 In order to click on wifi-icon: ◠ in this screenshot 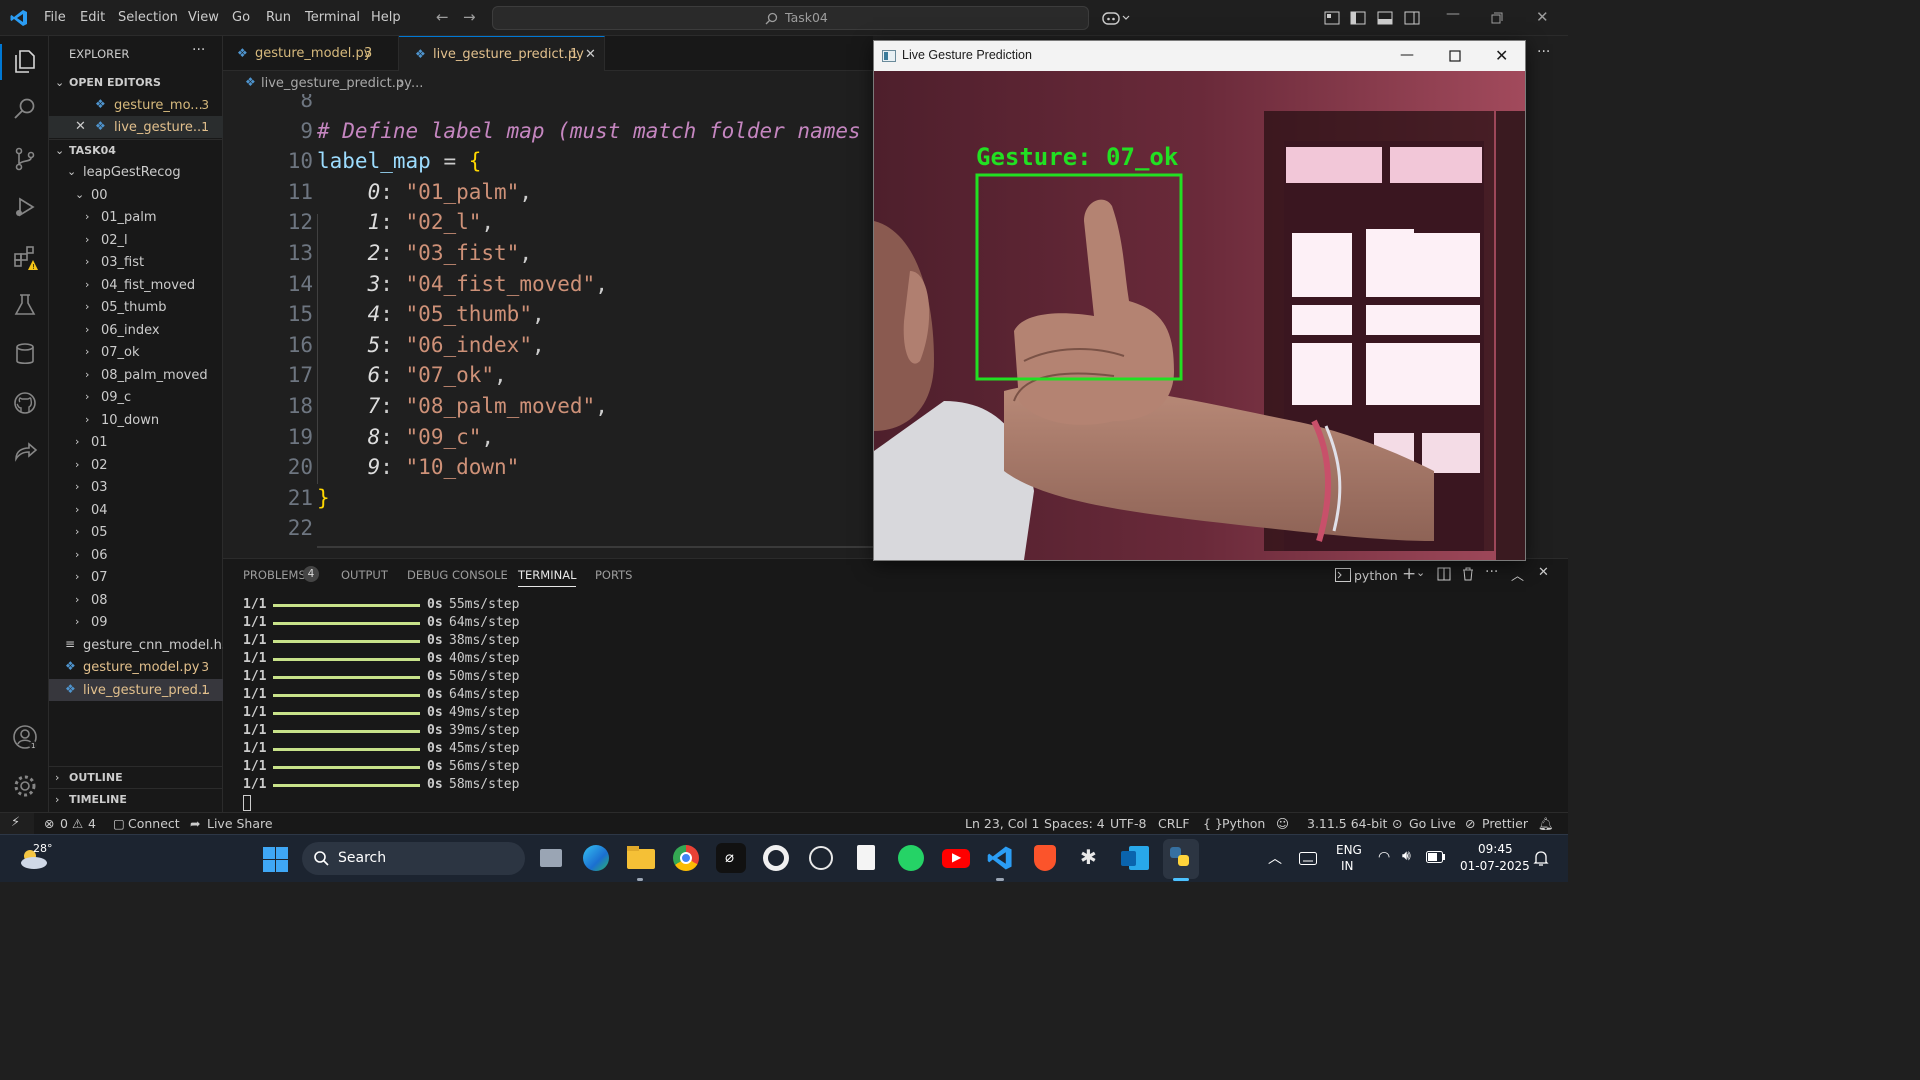, I will do `click(1384, 857)`.